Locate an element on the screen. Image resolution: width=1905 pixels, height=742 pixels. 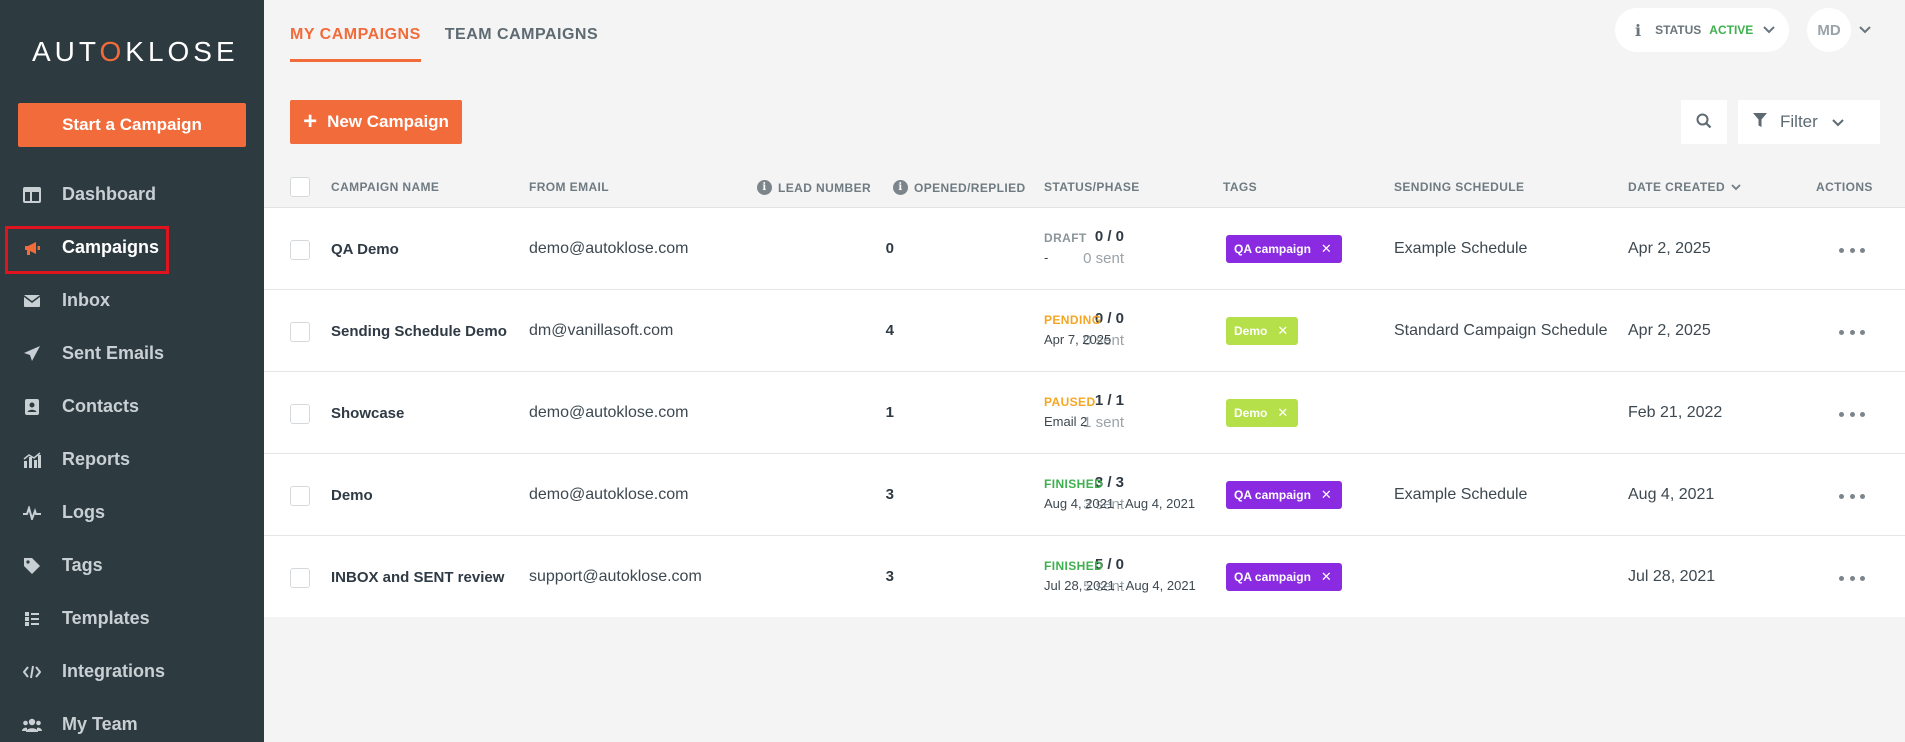
sidebar-item-dashboard: Dashboard is located at coordinates (132, 194).